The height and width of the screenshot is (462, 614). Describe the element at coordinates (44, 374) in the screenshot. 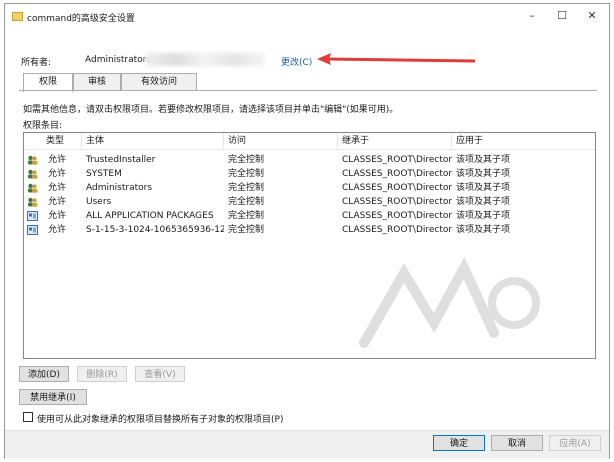

I see `add-button: 添加(D)` at that location.